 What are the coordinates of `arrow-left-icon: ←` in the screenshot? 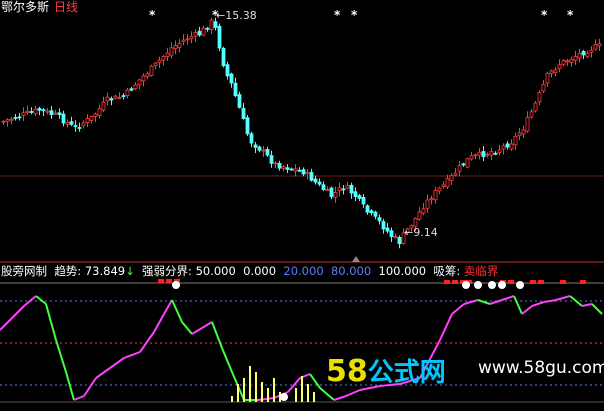 It's located at (409, 232).